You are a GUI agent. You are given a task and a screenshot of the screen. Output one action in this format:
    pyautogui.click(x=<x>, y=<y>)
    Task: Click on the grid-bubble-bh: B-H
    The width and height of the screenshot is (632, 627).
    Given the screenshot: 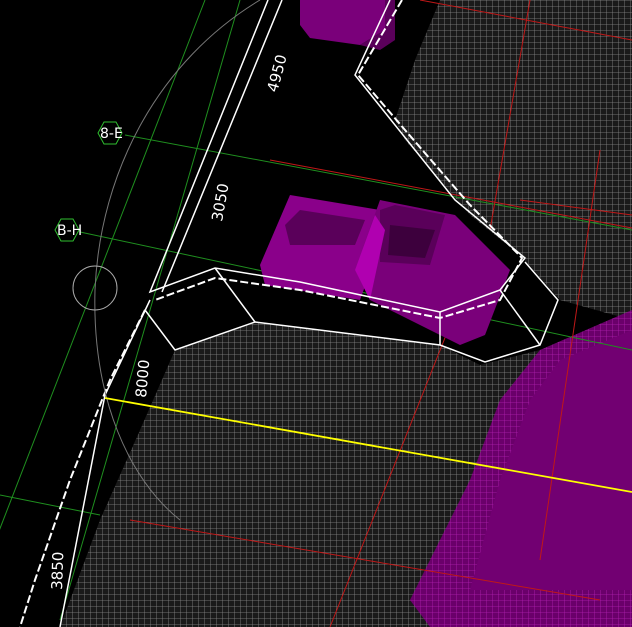 What is the action you would take?
    pyautogui.click(x=68, y=230)
    